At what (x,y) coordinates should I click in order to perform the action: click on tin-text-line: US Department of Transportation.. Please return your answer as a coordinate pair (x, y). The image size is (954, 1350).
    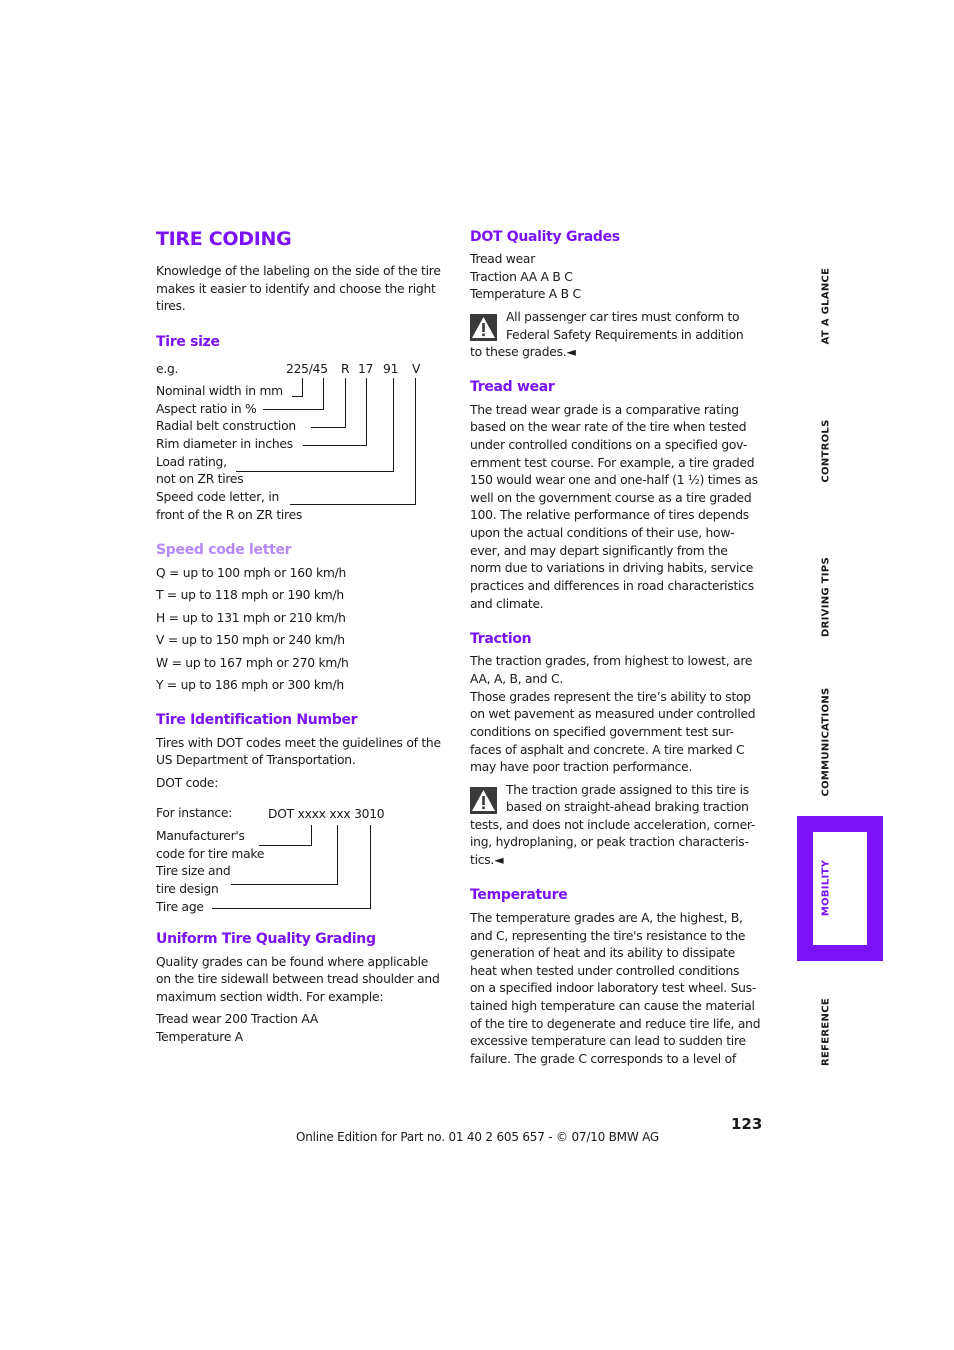
    Looking at the image, I should click on (256, 760).